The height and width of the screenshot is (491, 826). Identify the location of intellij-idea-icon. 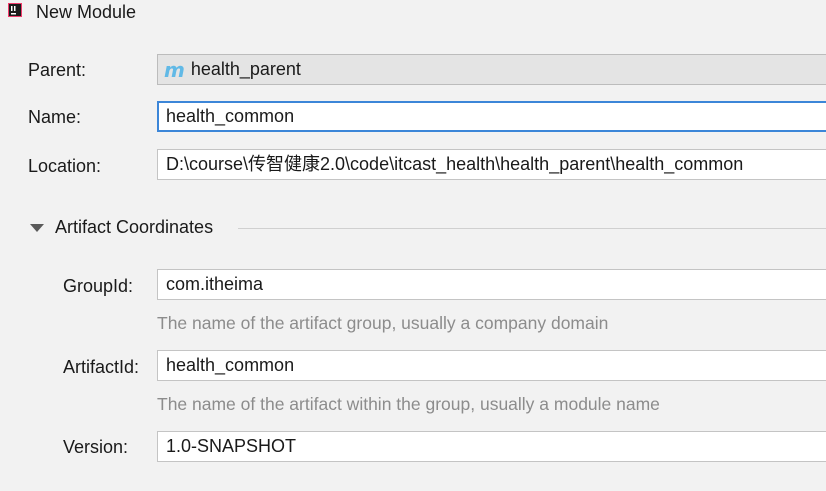
(15, 10).